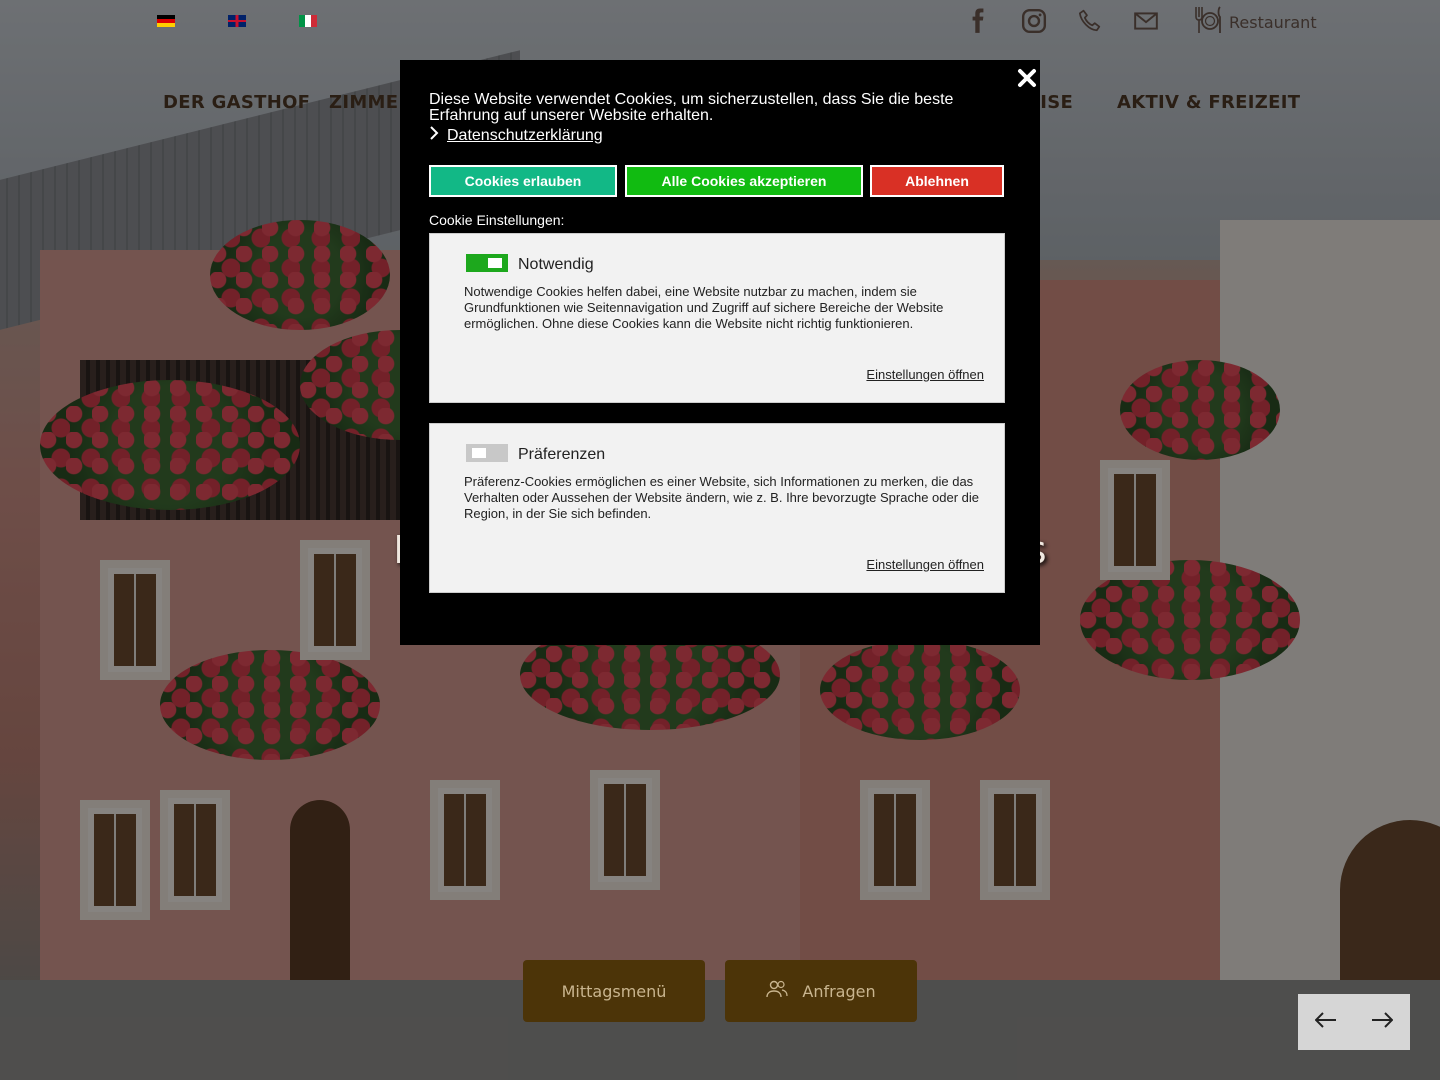 The image size is (1440, 1080). Describe the element at coordinates (308, 21) in the screenshot. I see `language-flag-it` at that location.